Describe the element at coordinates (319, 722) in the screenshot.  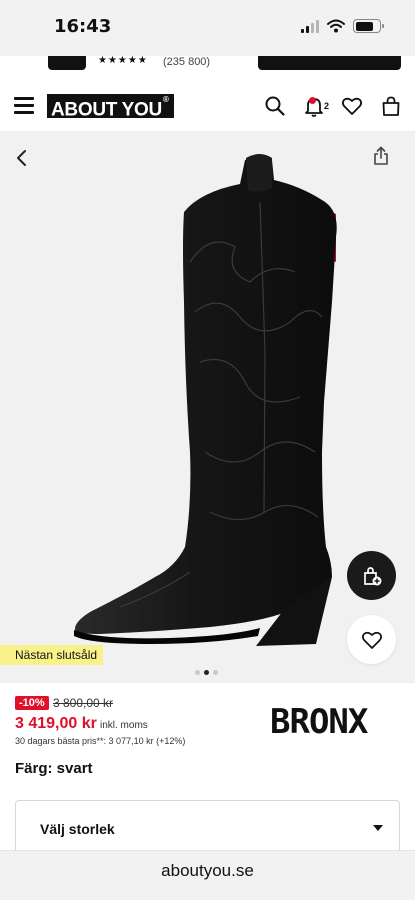
I see `brand-logo: BRONX` at that location.